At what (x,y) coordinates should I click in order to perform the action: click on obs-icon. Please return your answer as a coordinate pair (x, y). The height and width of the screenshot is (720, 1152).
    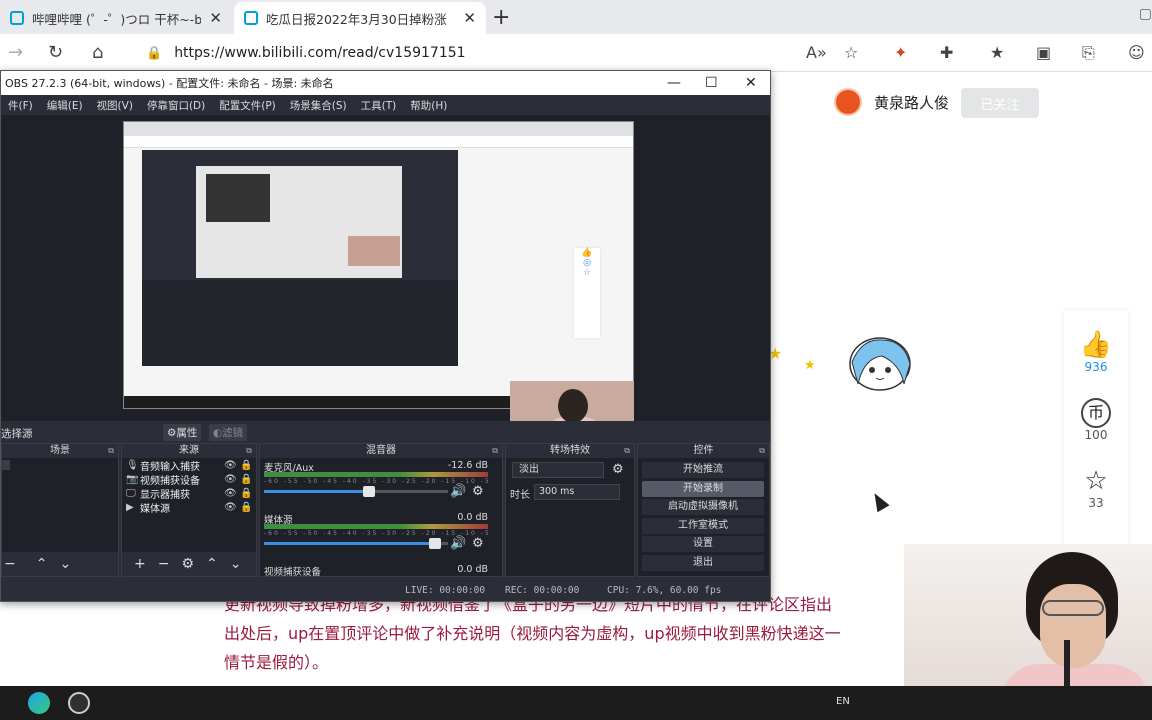
    Looking at the image, I should click on (79, 703).